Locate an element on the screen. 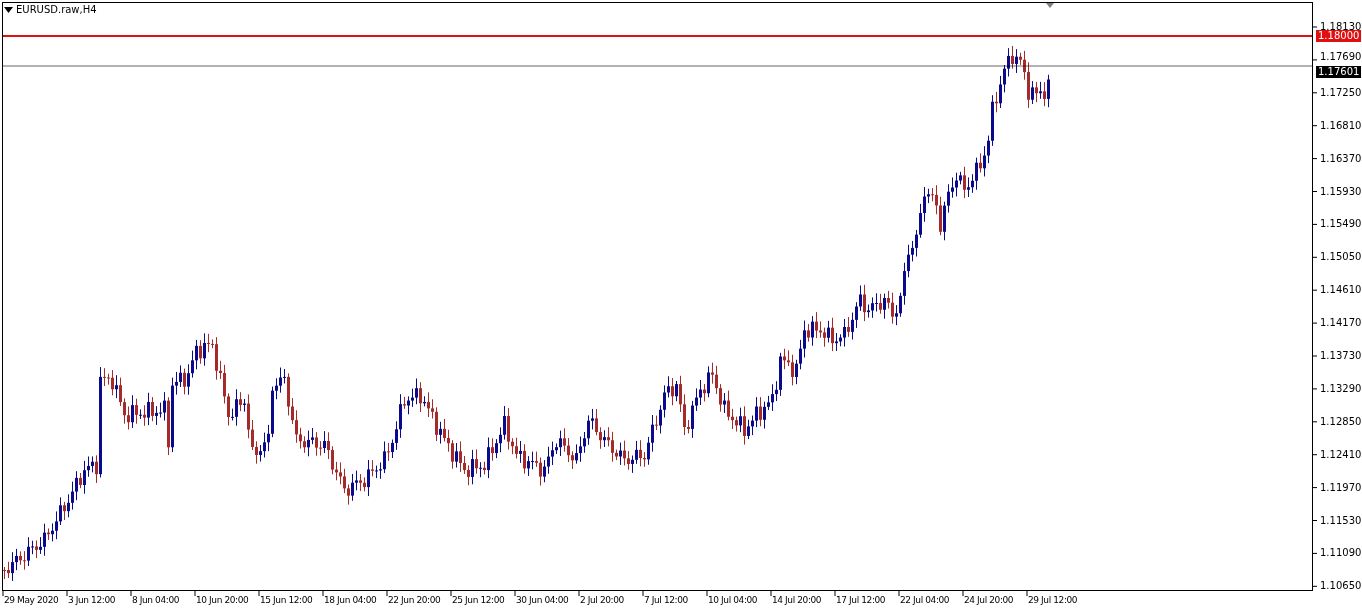  price-label: 1.13730 is located at coordinates (1341, 356).